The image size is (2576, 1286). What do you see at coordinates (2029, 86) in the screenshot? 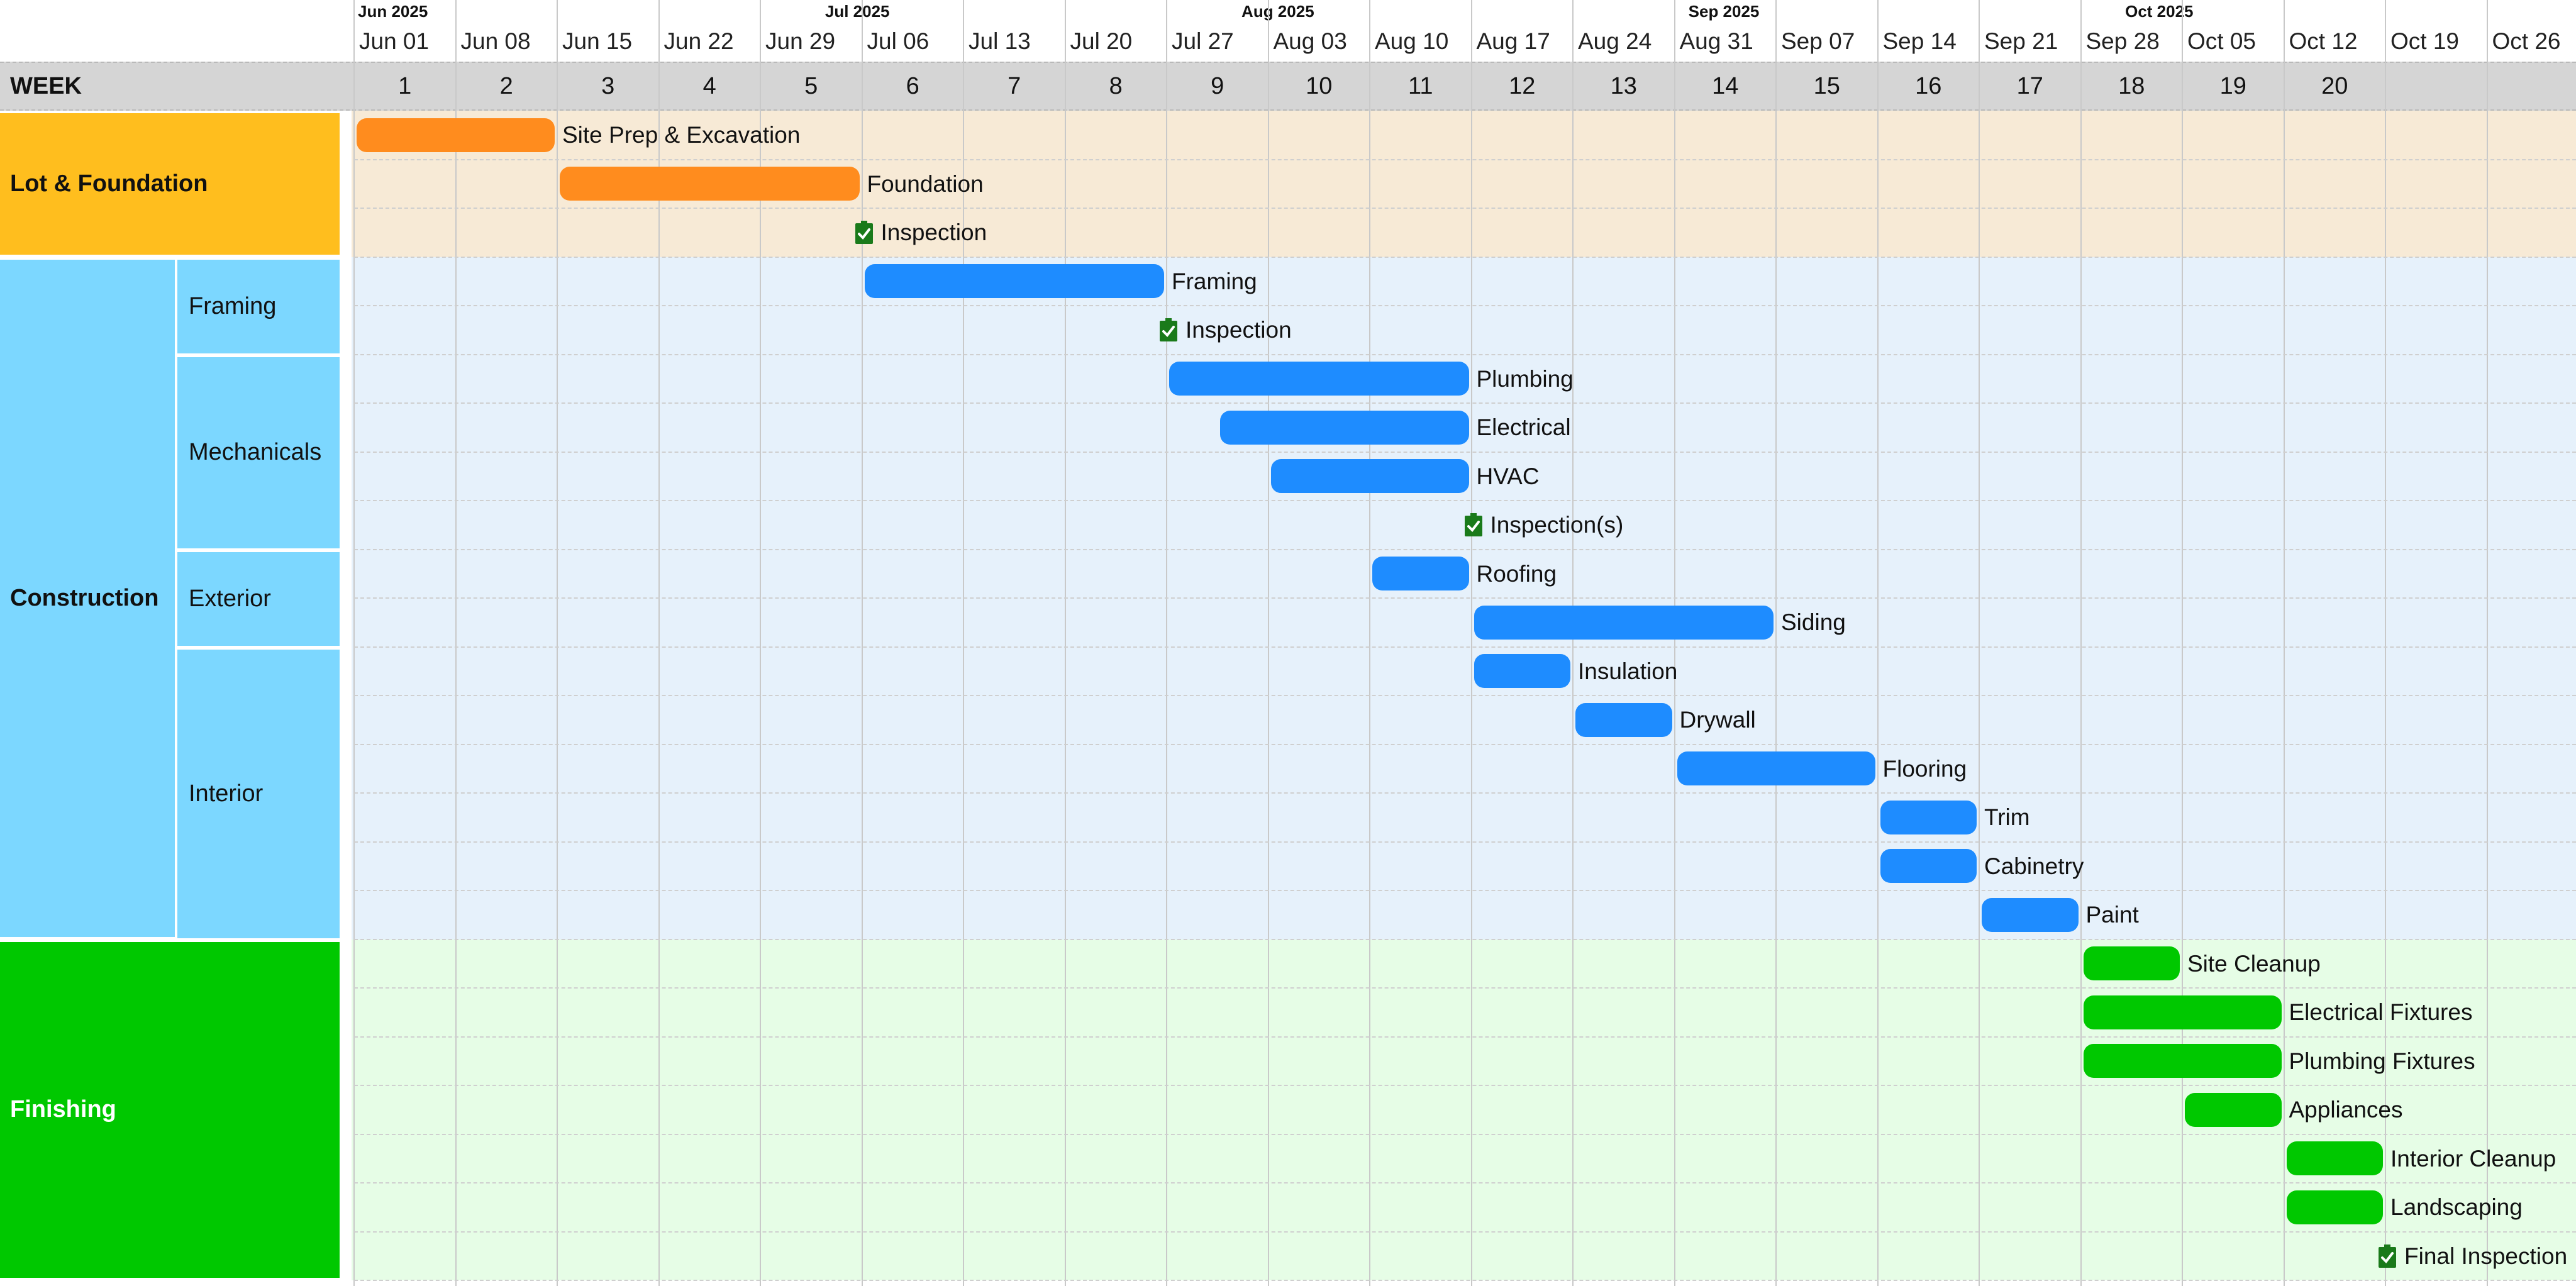
I see `week-number: 17` at bounding box center [2029, 86].